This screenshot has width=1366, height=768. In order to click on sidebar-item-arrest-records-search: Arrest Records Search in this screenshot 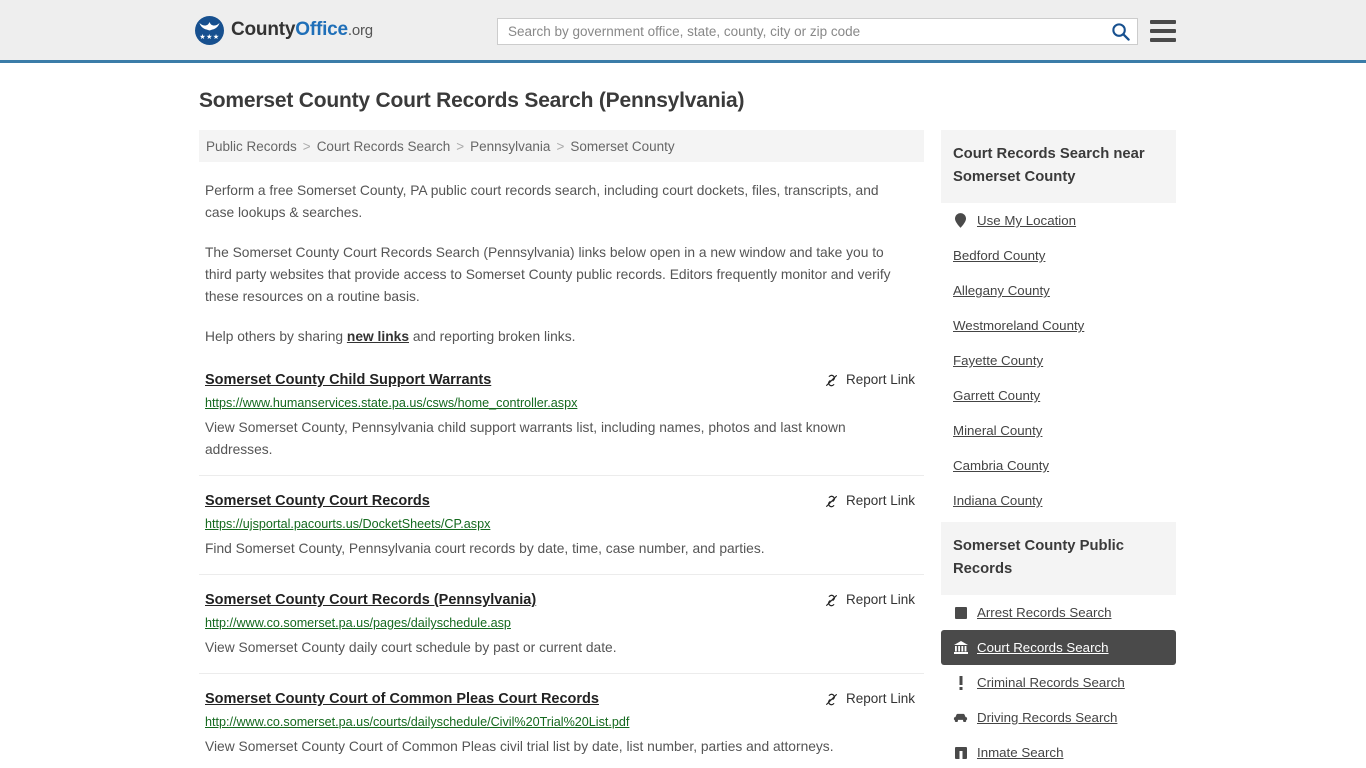, I will do `click(1058, 612)`.